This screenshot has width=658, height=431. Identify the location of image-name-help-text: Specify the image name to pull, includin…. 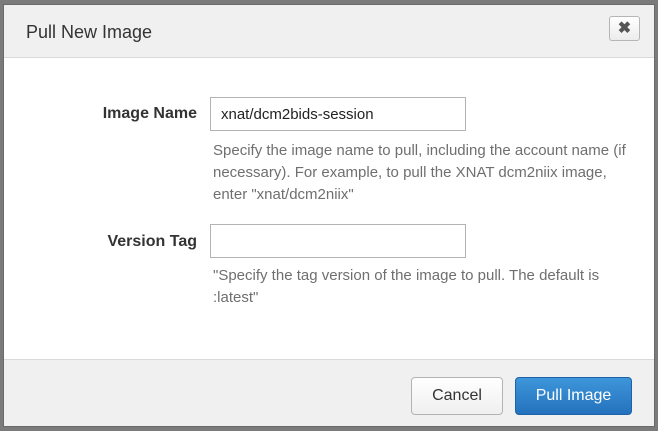
(419, 172).